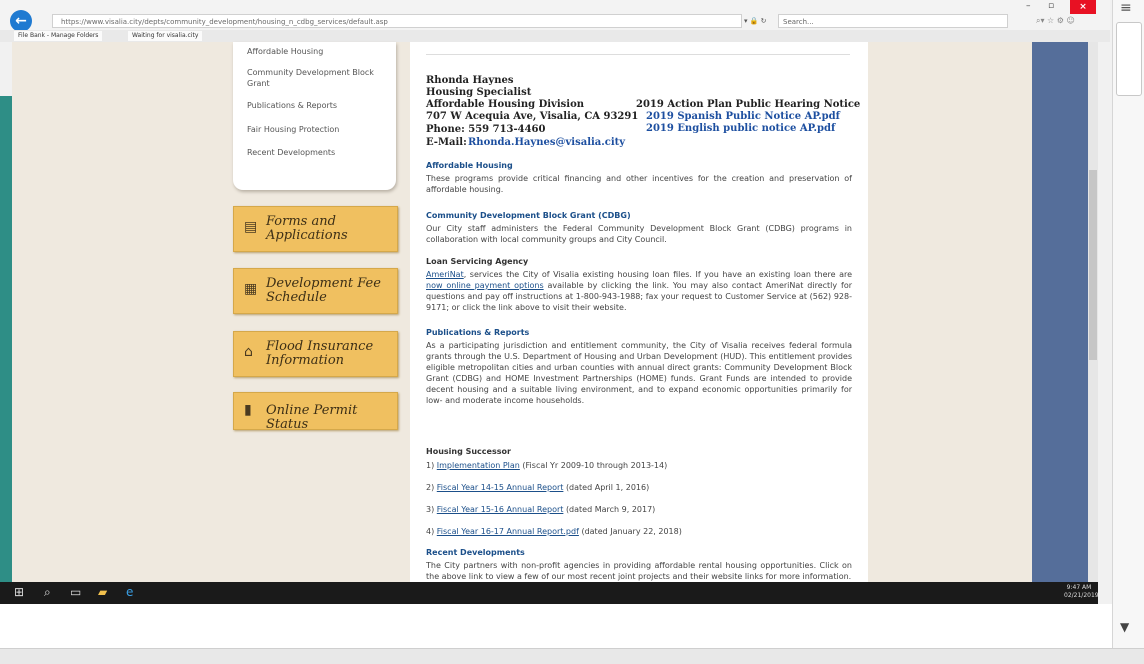 This screenshot has width=1144, height=664. What do you see at coordinates (1060, 312) in the screenshot?
I see `right-accent-band` at bounding box center [1060, 312].